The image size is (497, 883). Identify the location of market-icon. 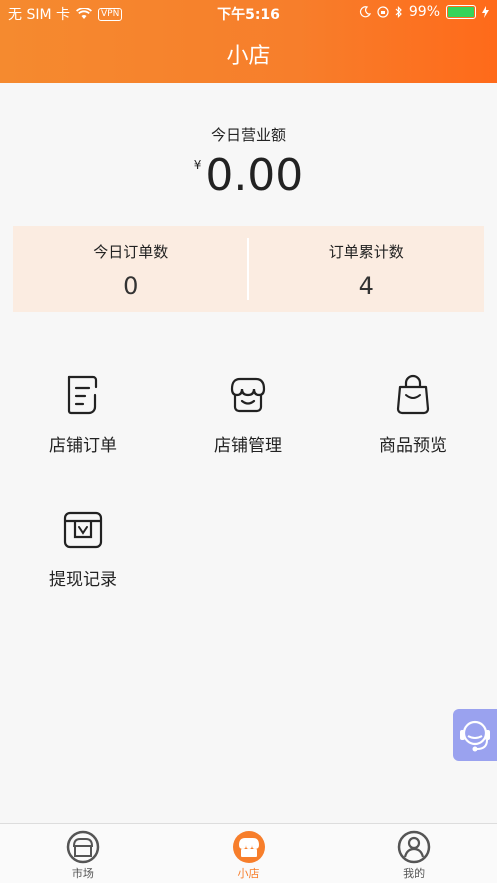
(83, 847).